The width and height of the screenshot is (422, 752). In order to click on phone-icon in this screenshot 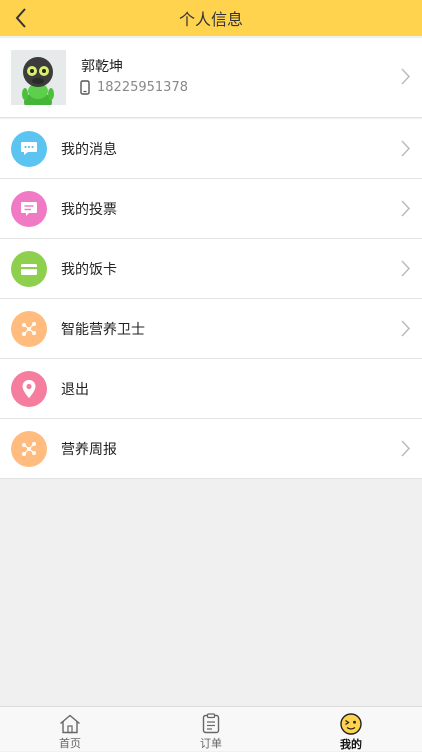, I will do `click(85, 87)`.